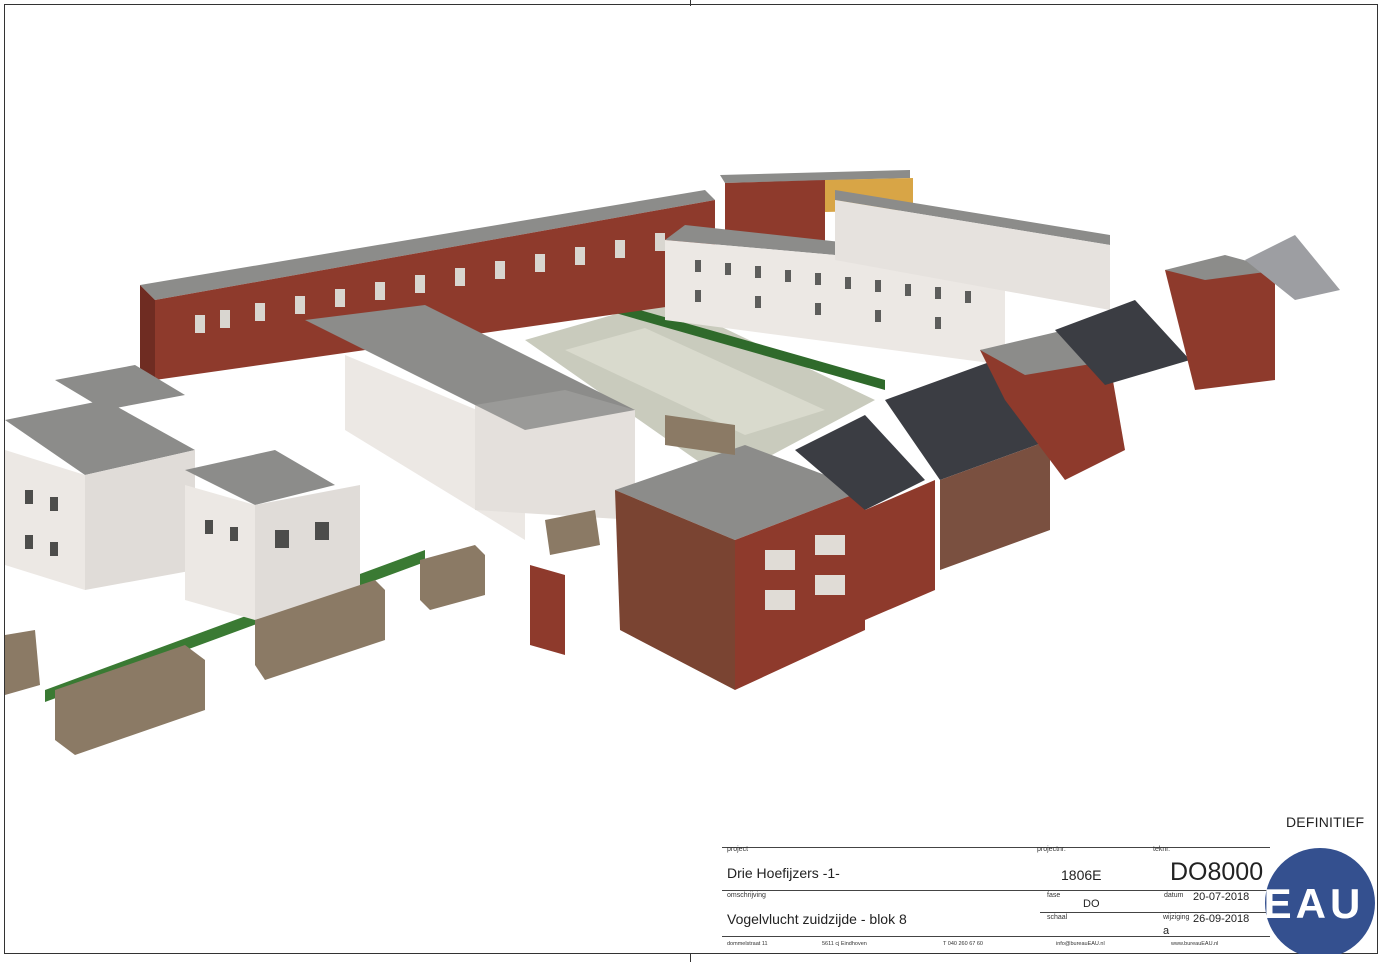 This screenshot has height=962, width=1386. What do you see at coordinates (1091, 904) in the screenshot?
I see `fase-value: DO` at bounding box center [1091, 904].